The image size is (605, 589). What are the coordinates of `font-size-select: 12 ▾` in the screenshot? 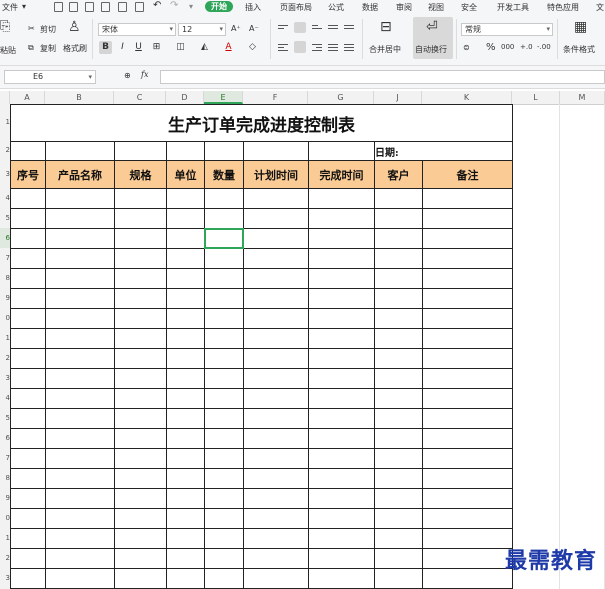 It's located at (202, 29).